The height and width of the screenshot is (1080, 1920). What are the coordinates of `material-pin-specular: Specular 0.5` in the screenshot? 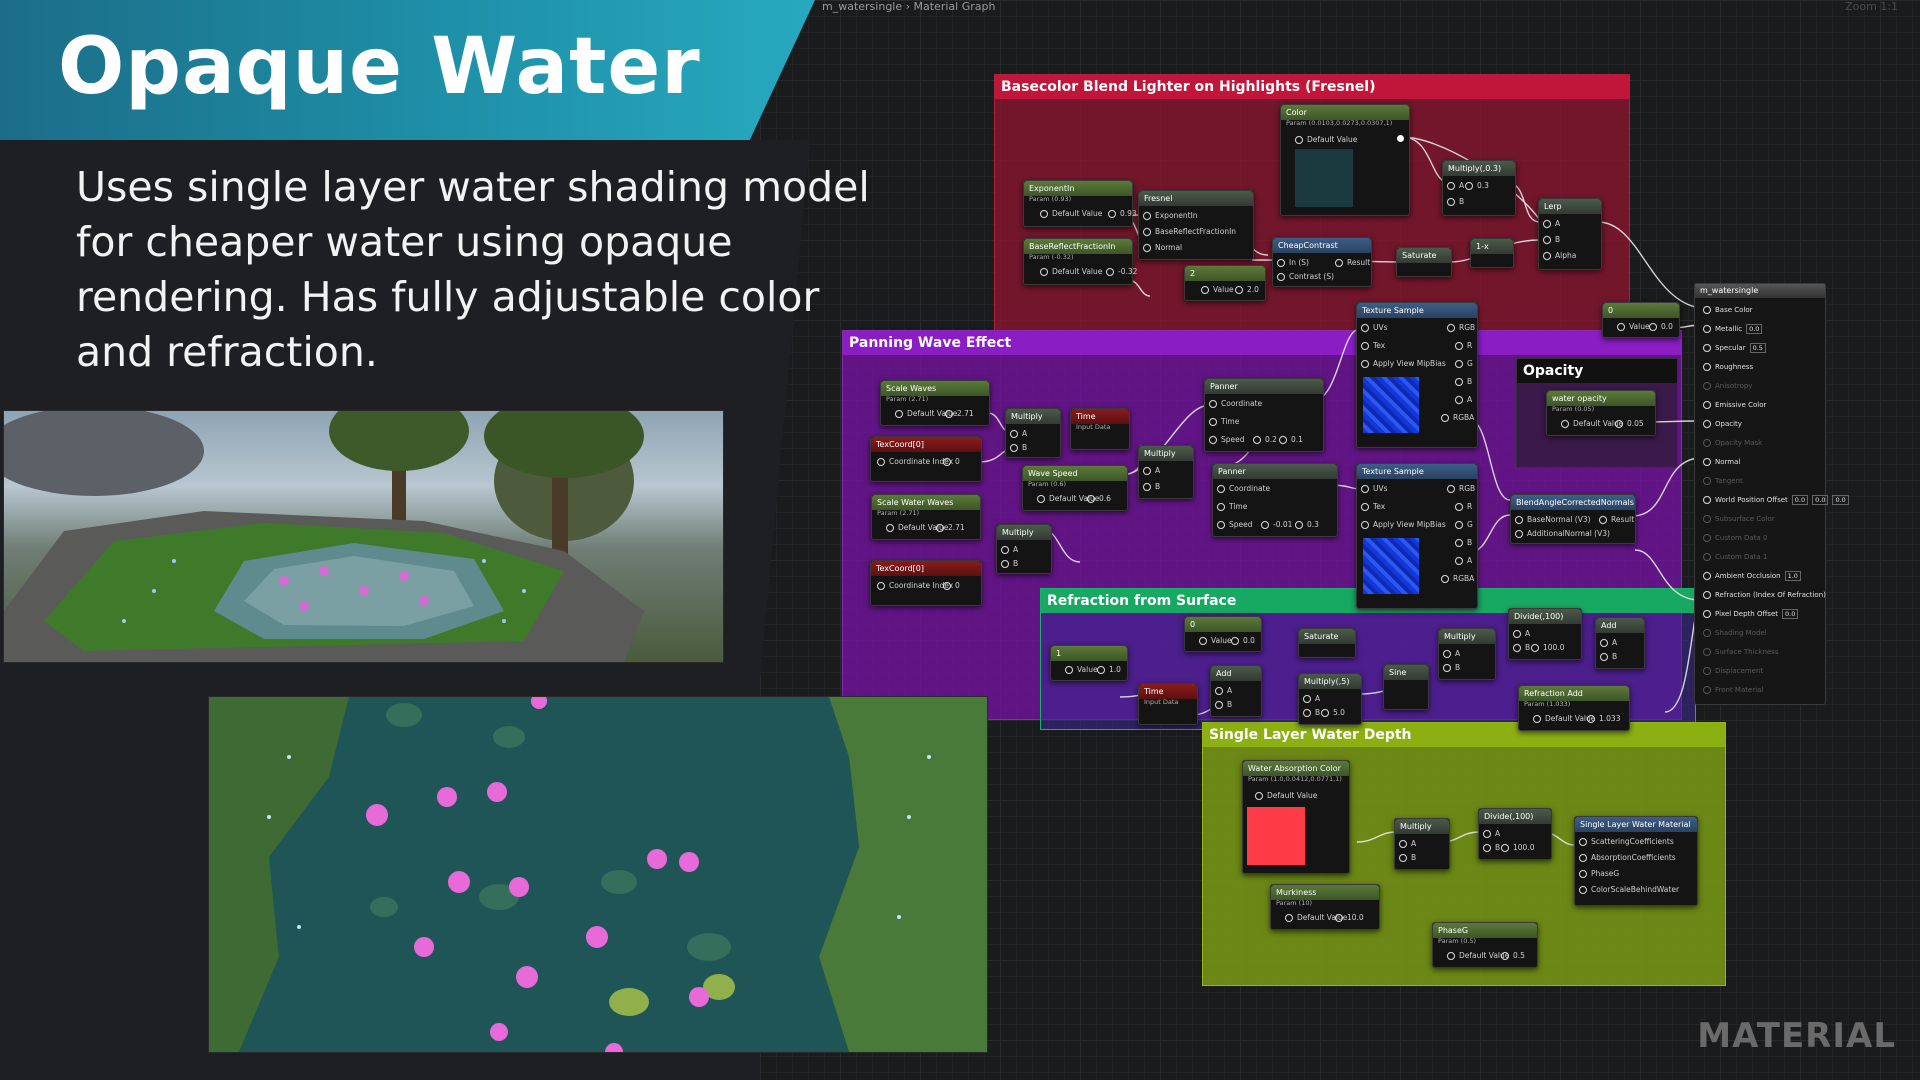 It's located at (1734, 348).